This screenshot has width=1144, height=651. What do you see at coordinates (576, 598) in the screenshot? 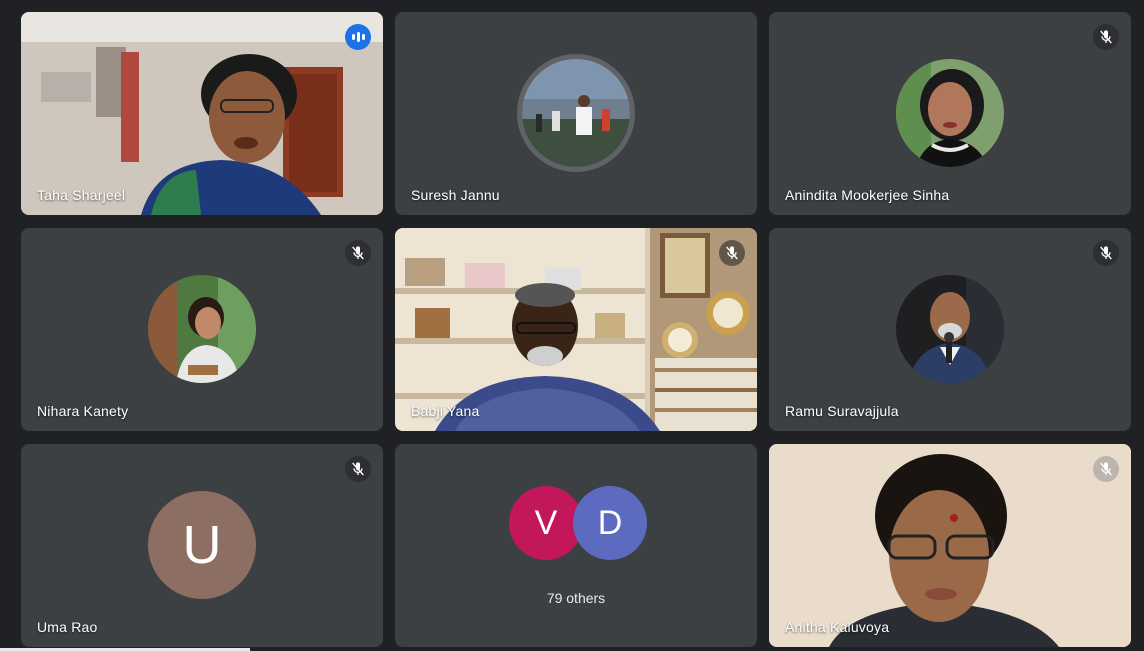
I see `others-count-label: 79 others` at bounding box center [576, 598].